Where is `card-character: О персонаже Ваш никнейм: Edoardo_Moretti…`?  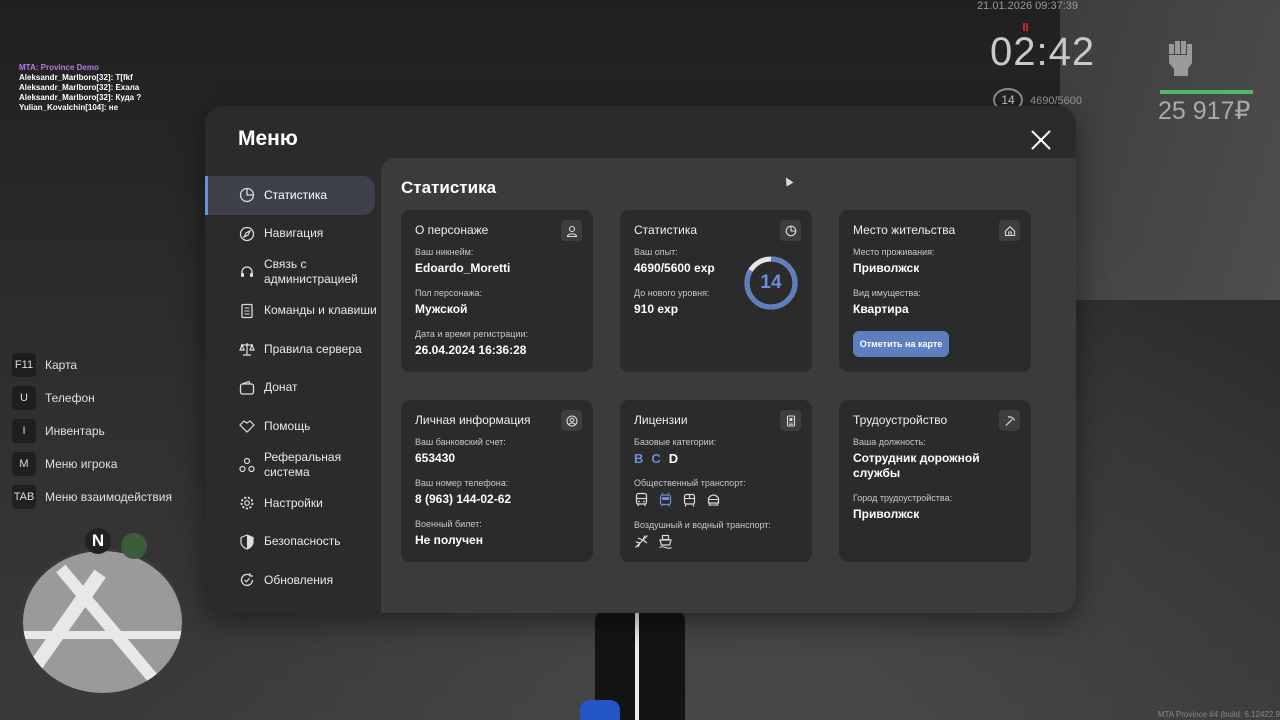 card-character: О персонаже Ваш никнейм: Edoardo_Moretti… is located at coordinates (497, 291).